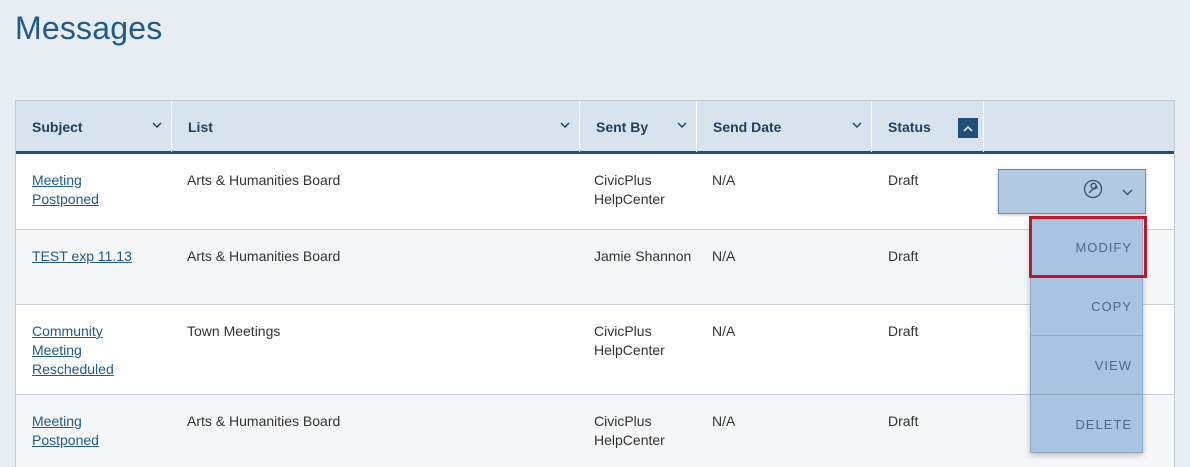  What do you see at coordinates (1086, 306) in the screenshot?
I see `menu-item-copy: COPY` at bounding box center [1086, 306].